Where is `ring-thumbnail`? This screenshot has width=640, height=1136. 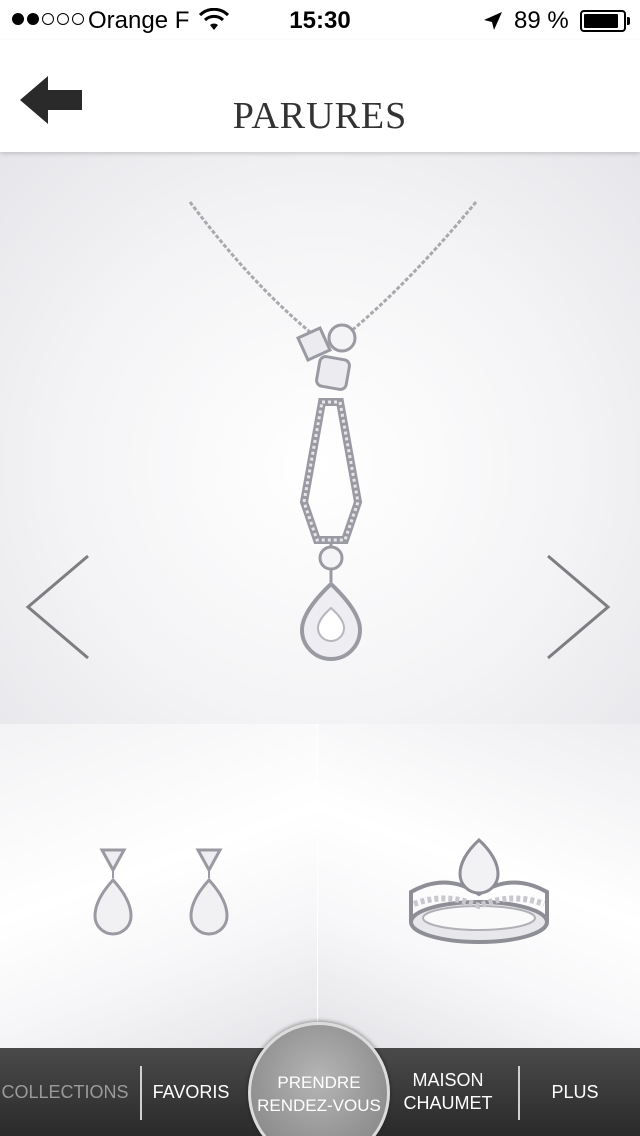 ring-thumbnail is located at coordinates (479, 887).